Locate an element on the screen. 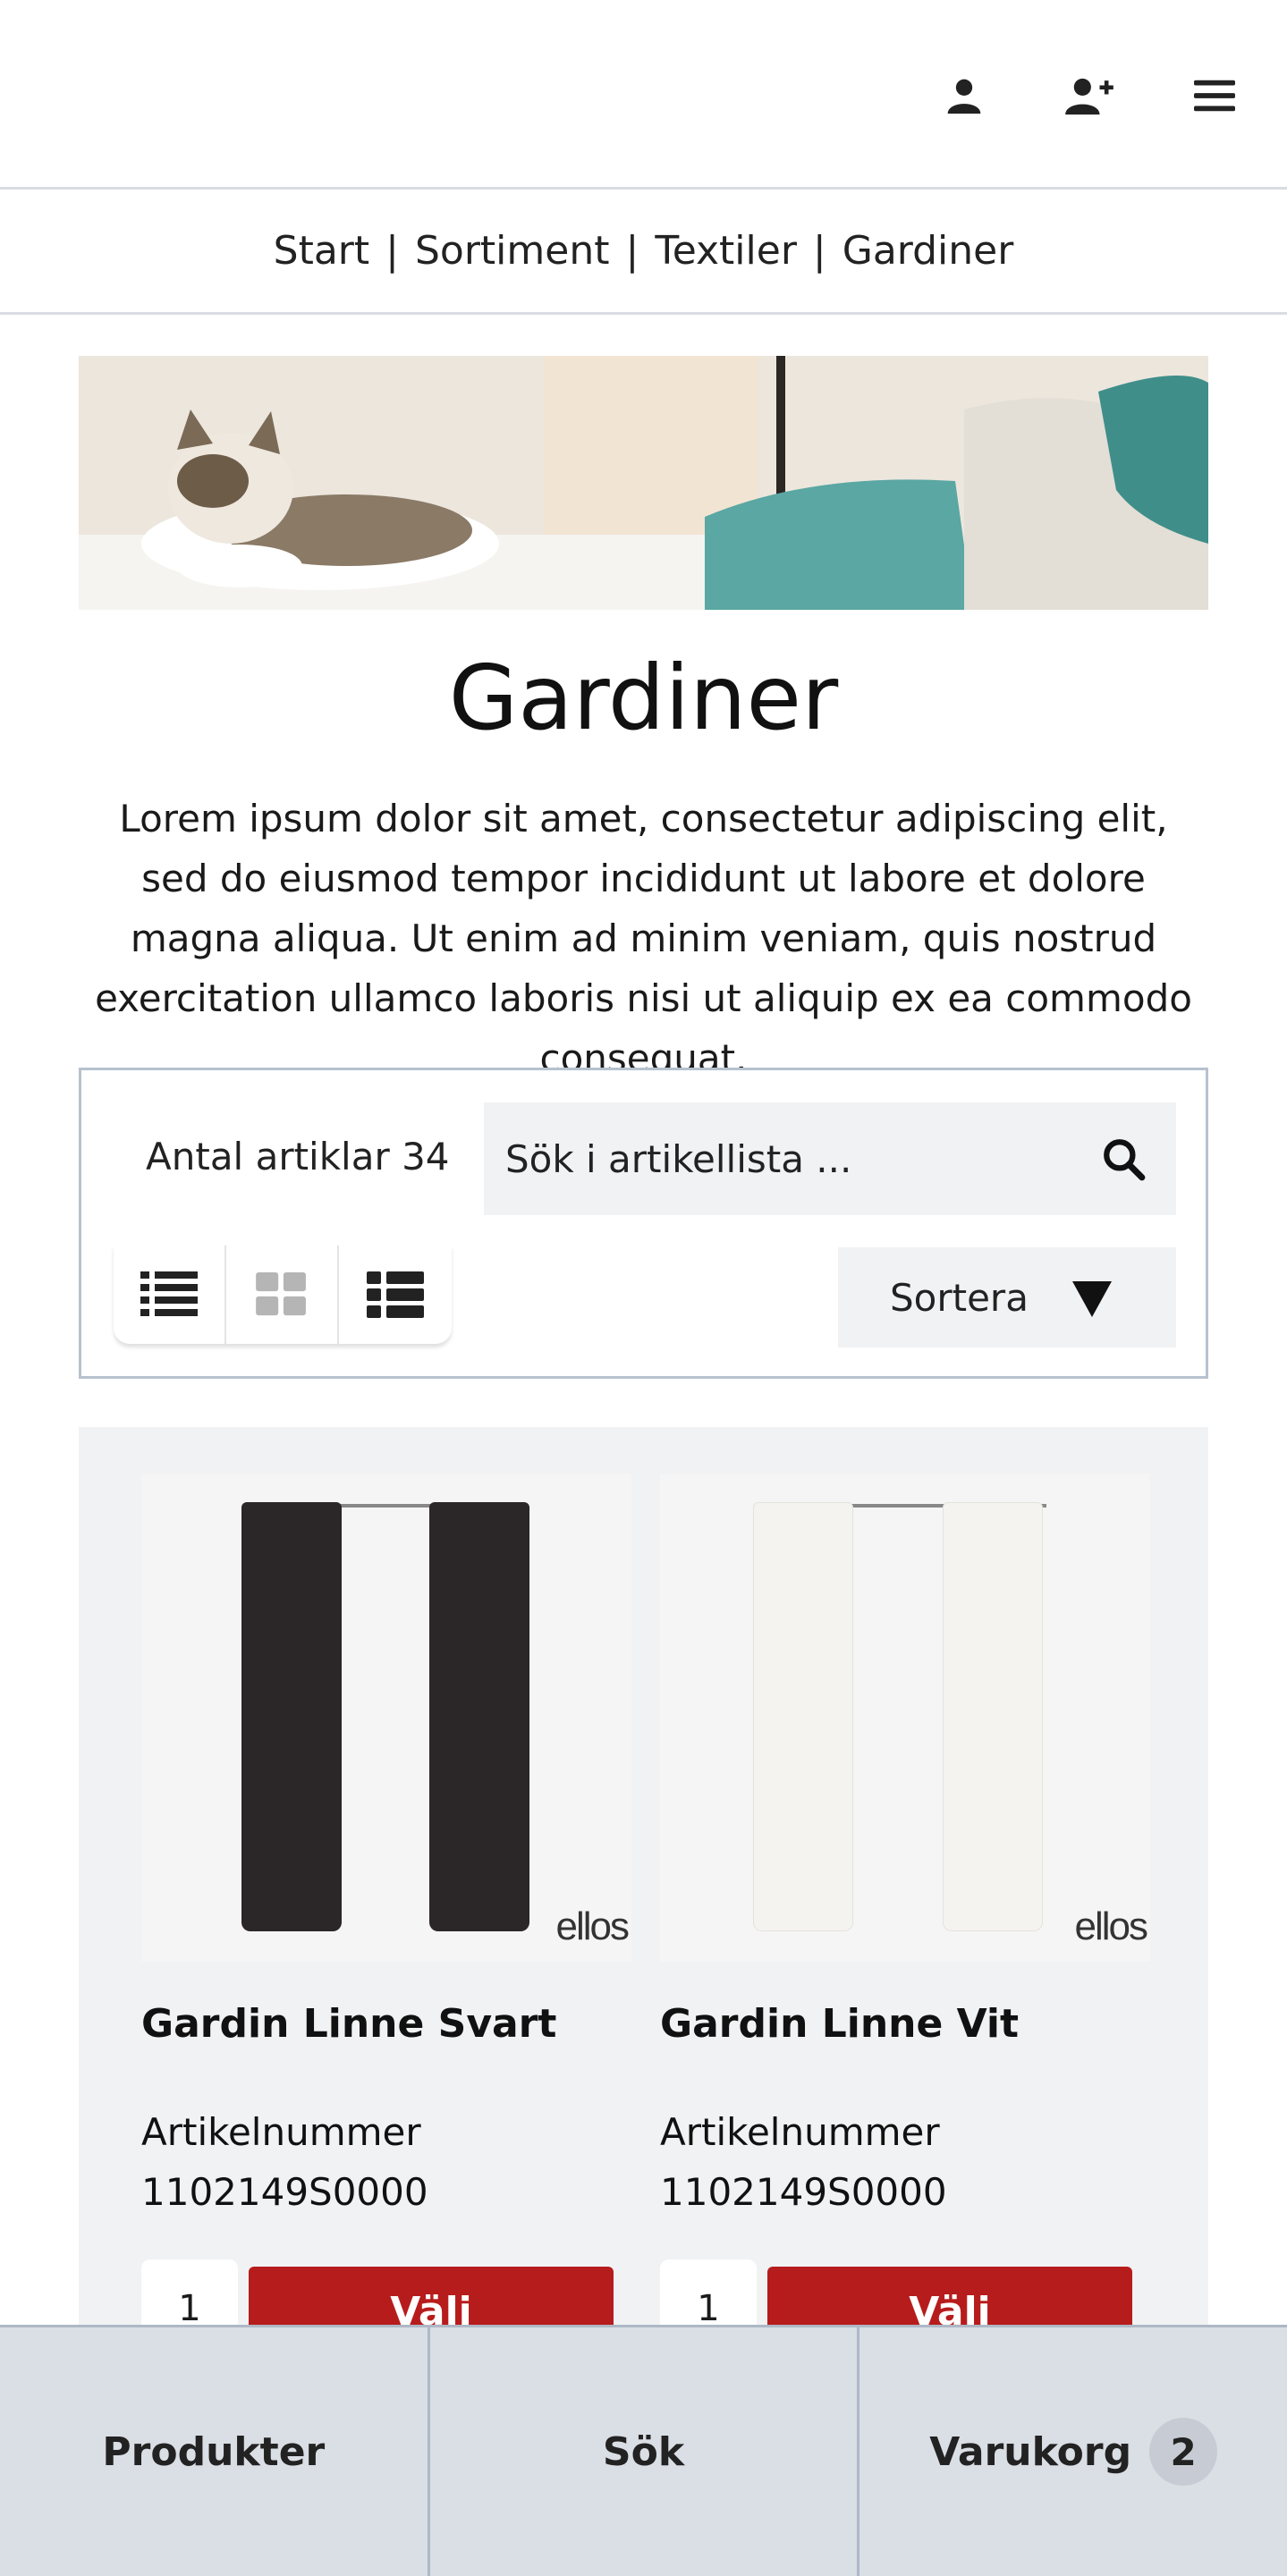  detail-list-view-icon is located at coordinates (395, 1295).